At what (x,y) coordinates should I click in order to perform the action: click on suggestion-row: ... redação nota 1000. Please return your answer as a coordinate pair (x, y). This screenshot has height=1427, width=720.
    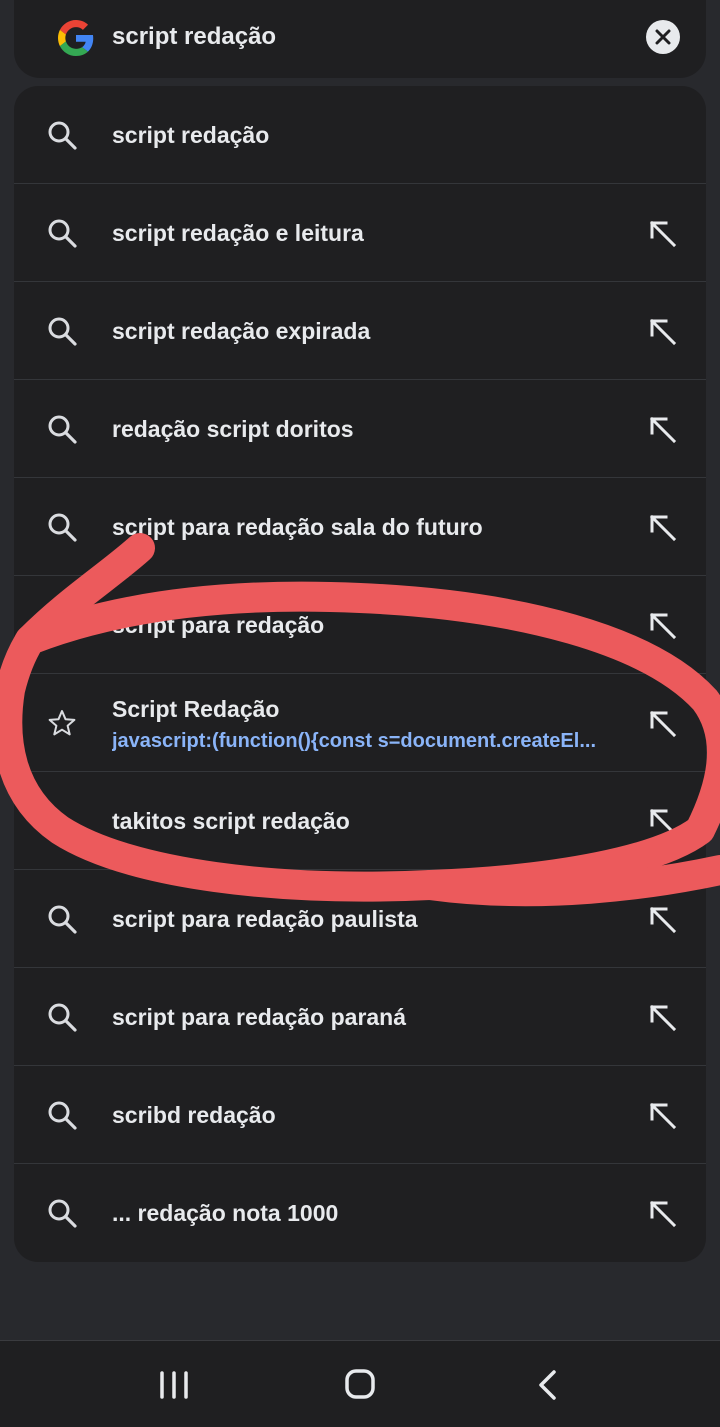
    Looking at the image, I should click on (360, 1213).